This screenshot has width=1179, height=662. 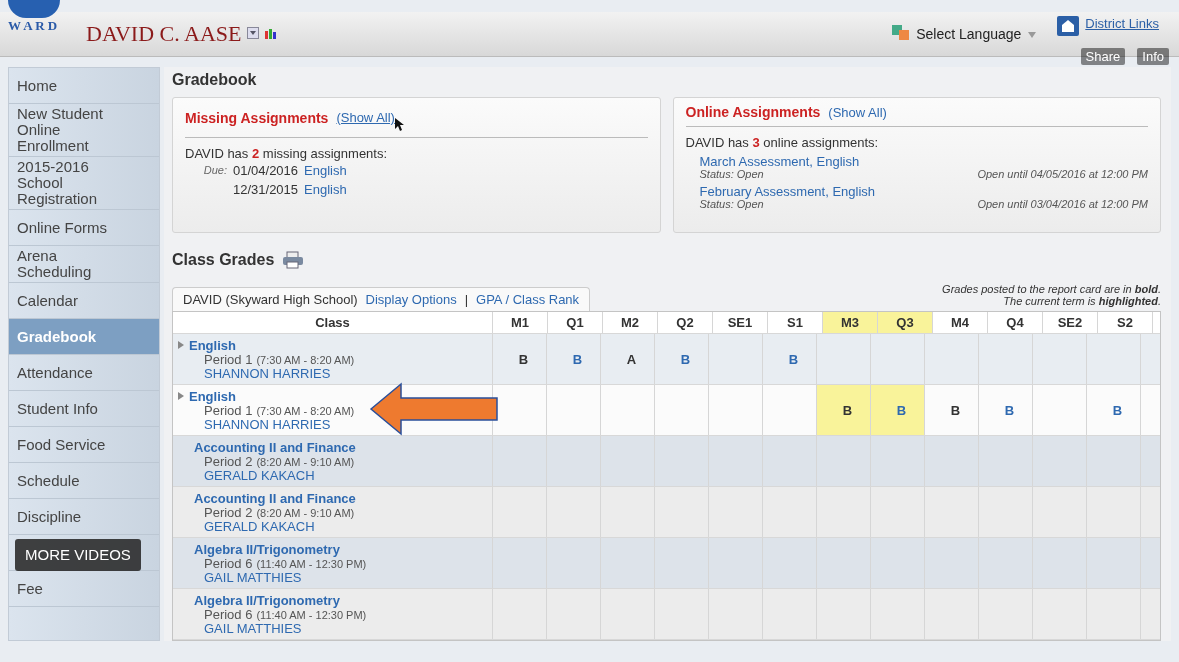 I want to click on legend-text: Grades posted to the report card are in bold., so click(x=1051, y=289).